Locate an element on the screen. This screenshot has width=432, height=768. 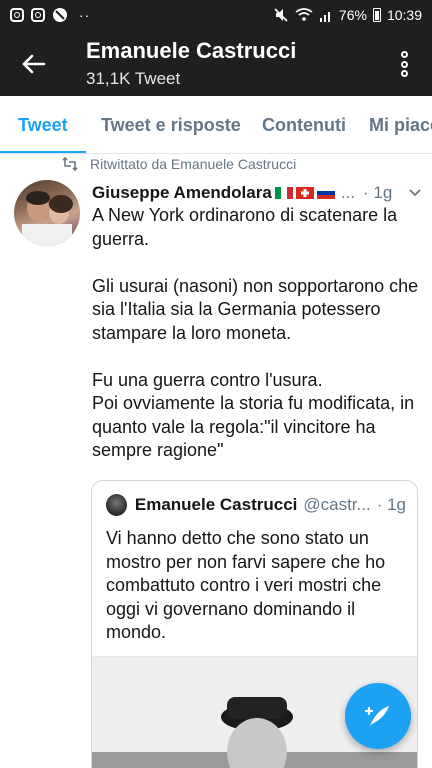
wifi-icon is located at coordinates (304, 14).